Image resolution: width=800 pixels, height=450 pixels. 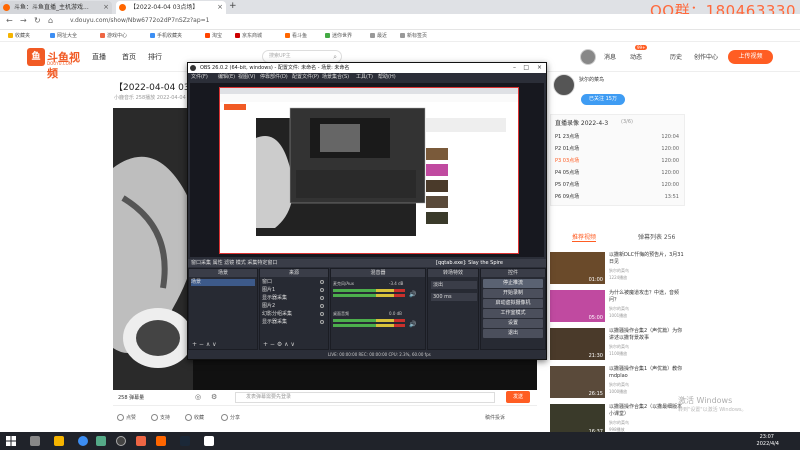 What do you see at coordinates (495, 417) in the screenshot?
I see `report-link: 稿件投诉` at bounding box center [495, 417].